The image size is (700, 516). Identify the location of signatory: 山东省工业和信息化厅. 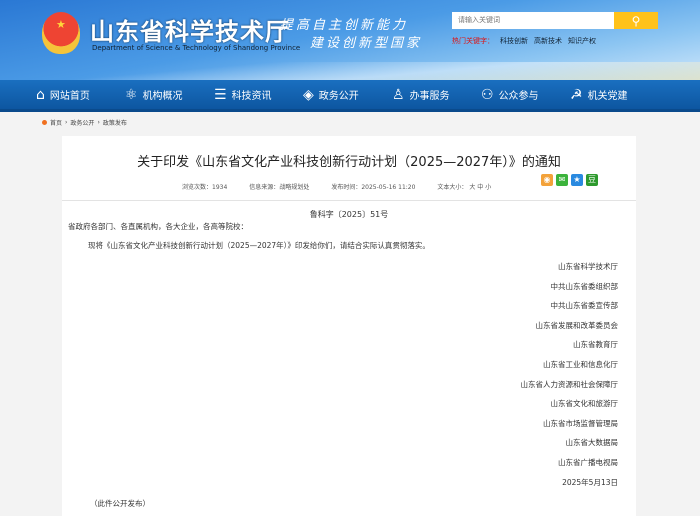
(580, 364).